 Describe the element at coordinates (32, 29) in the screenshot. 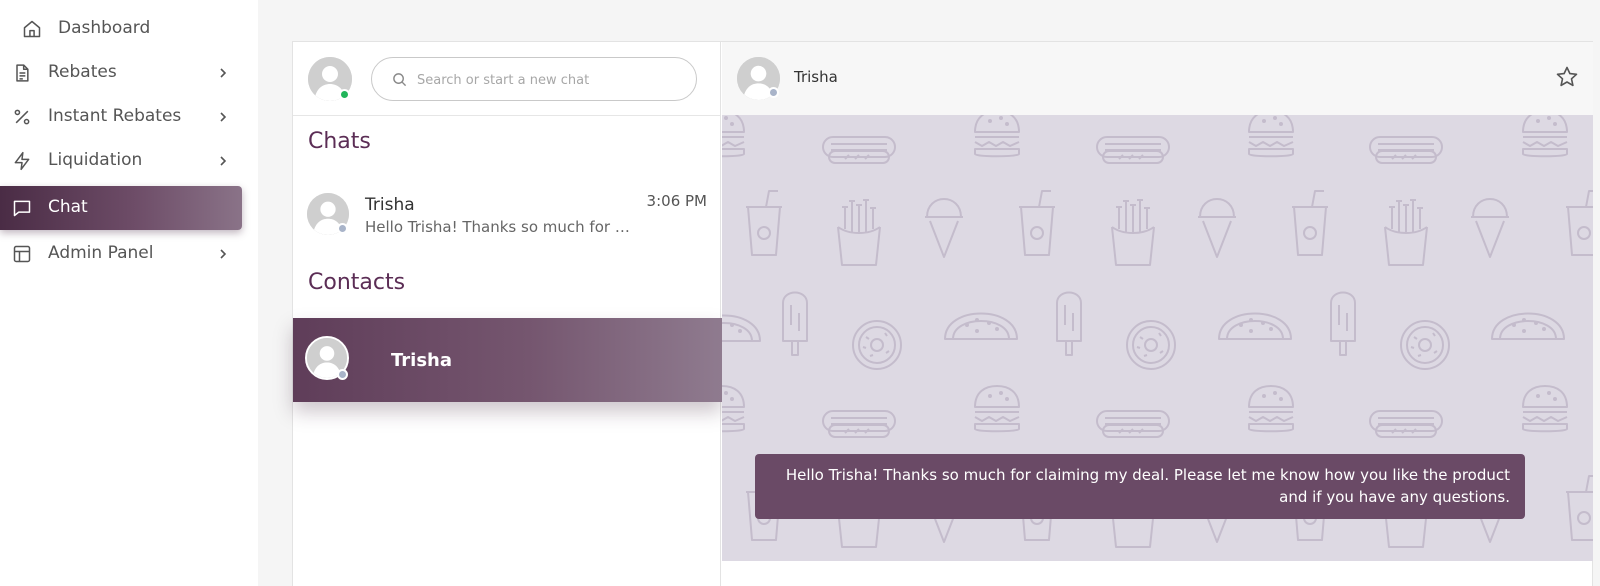

I see `home-icon` at that location.